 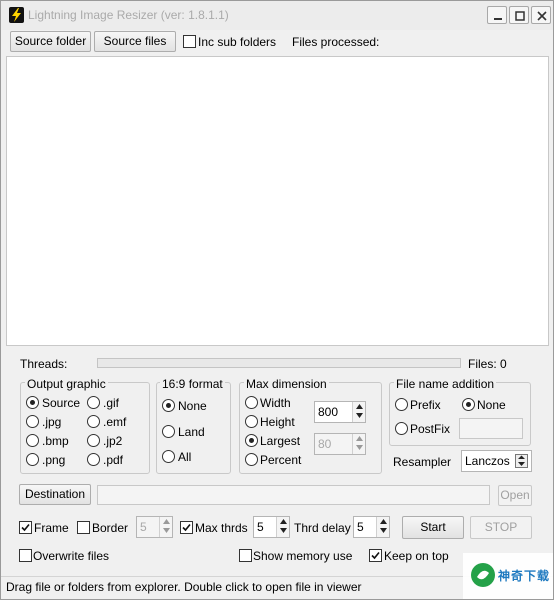 What do you see at coordinates (468, 404) in the screenshot?
I see `addition-none-radio` at bounding box center [468, 404].